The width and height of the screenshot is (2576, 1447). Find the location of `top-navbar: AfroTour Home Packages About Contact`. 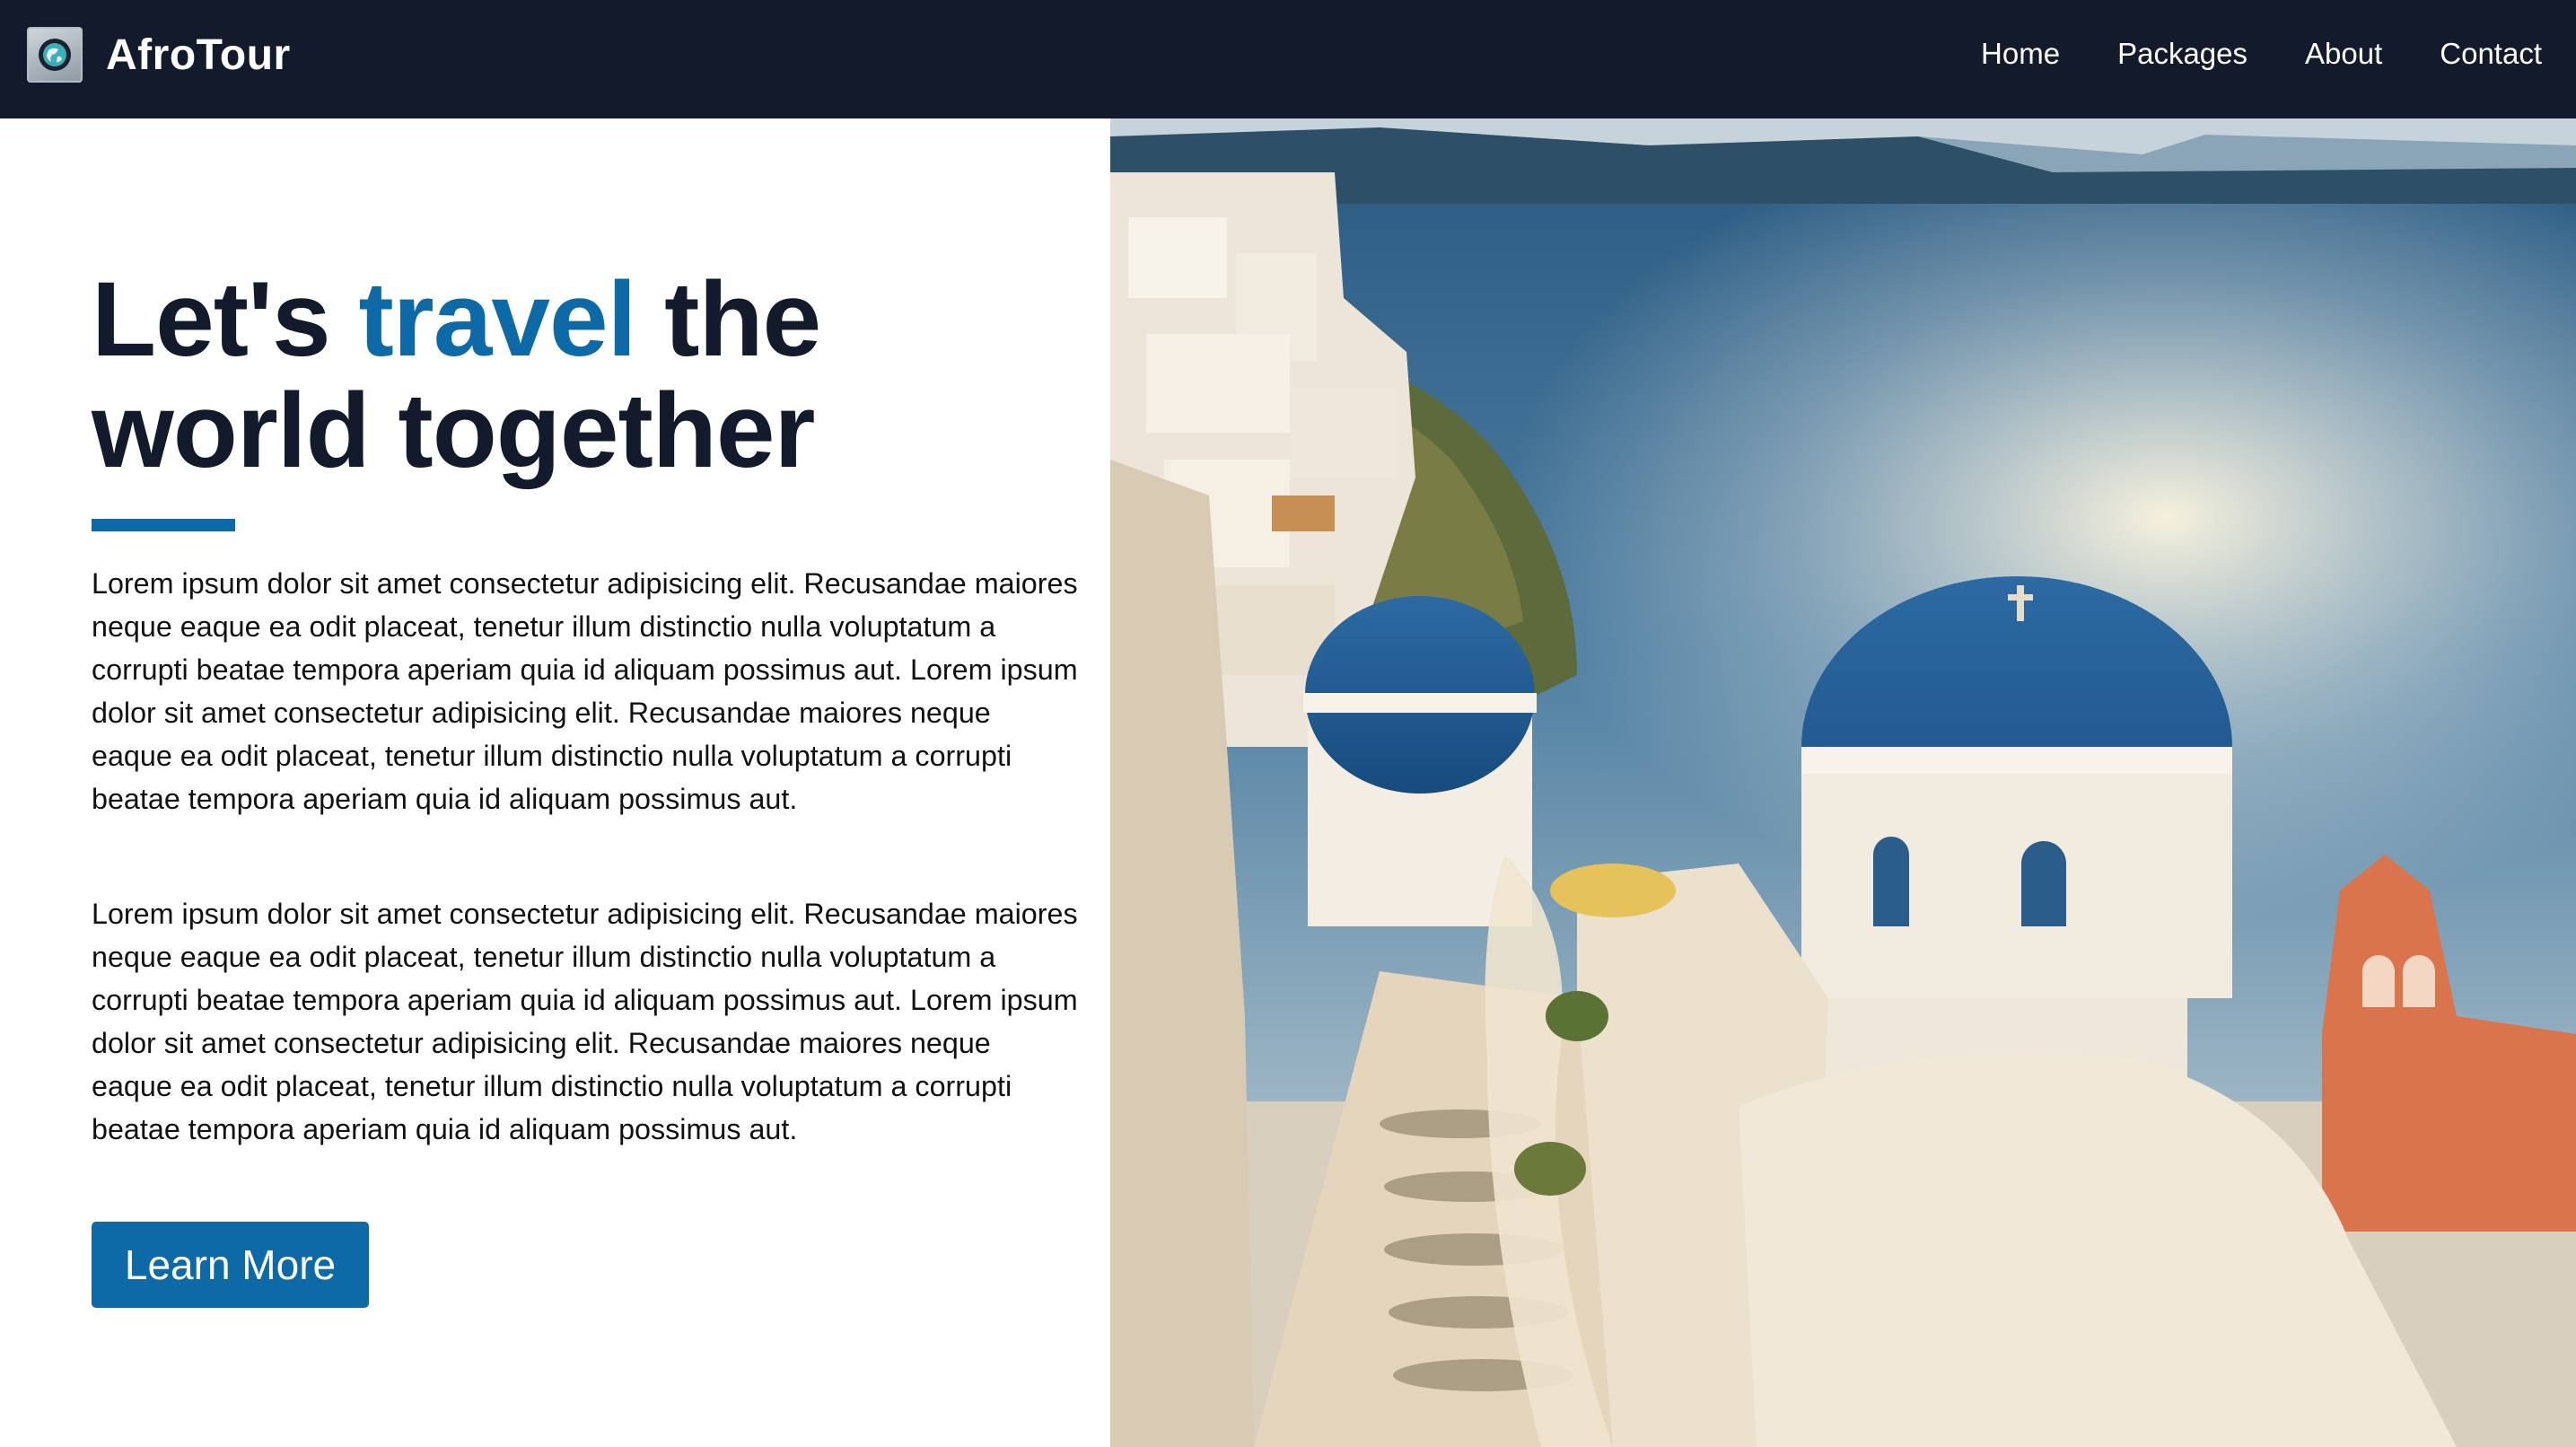

top-navbar: AfroTour Home Packages About Contact is located at coordinates (1288, 59).